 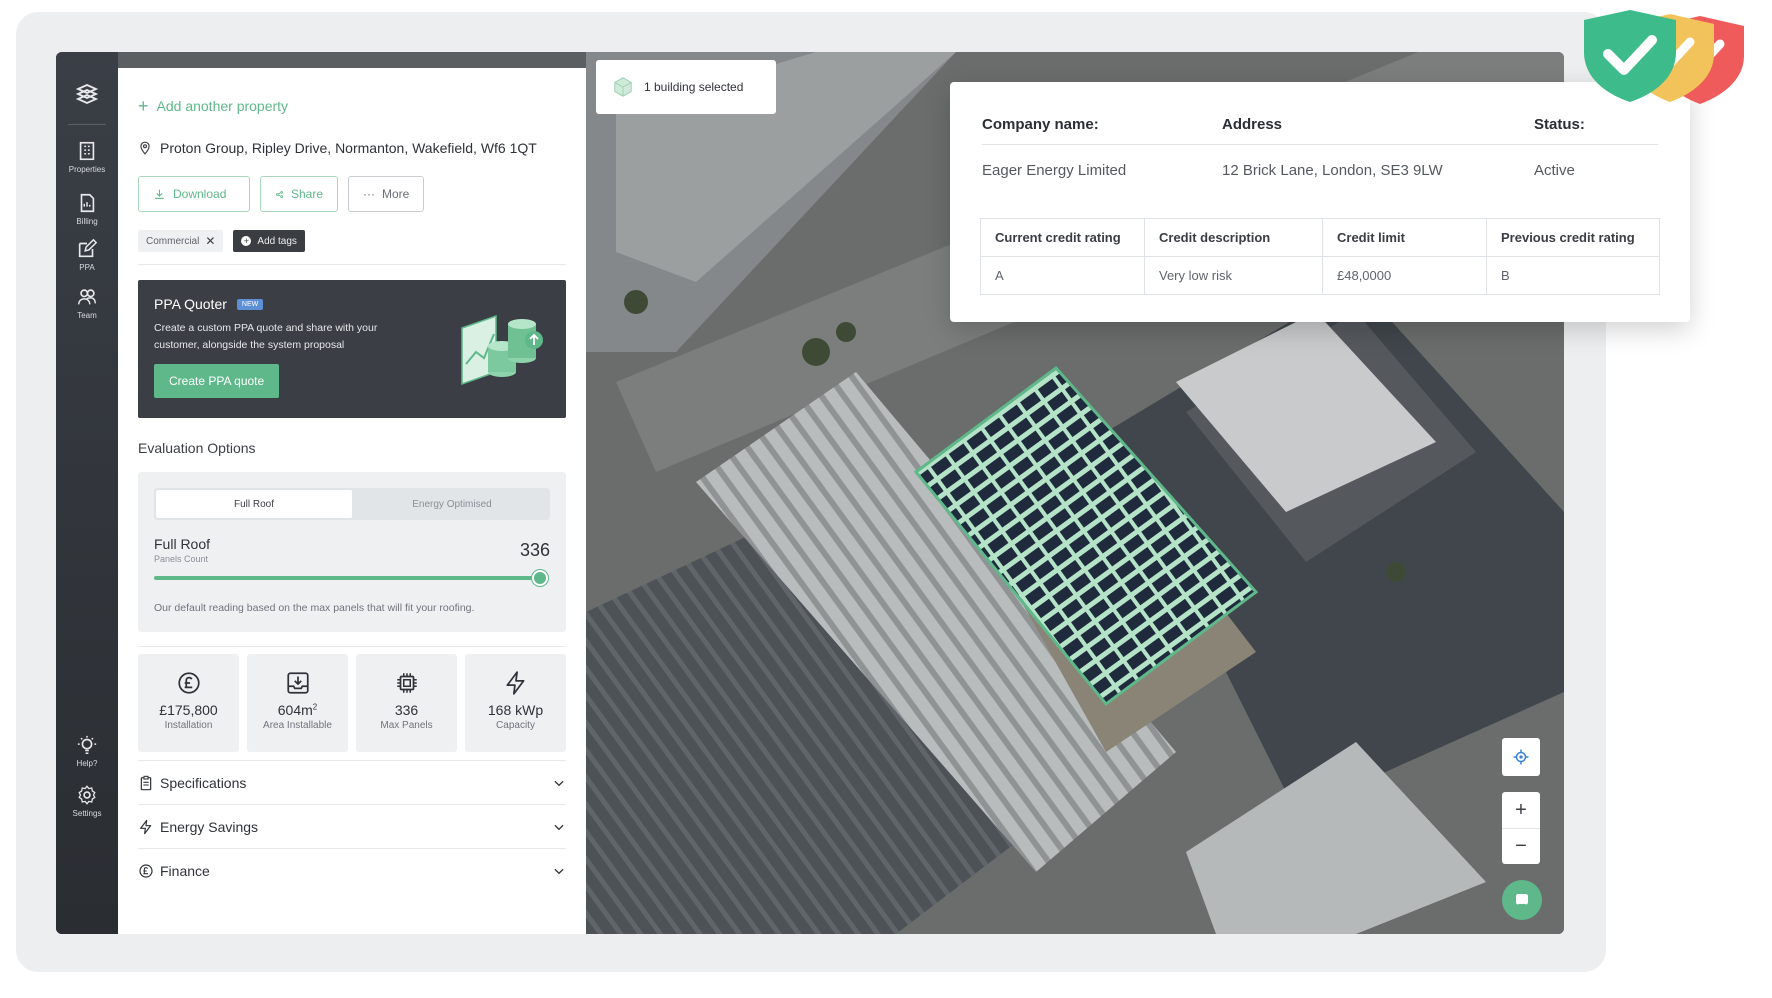 What do you see at coordinates (87, 203) in the screenshot?
I see `bill-icon` at bounding box center [87, 203].